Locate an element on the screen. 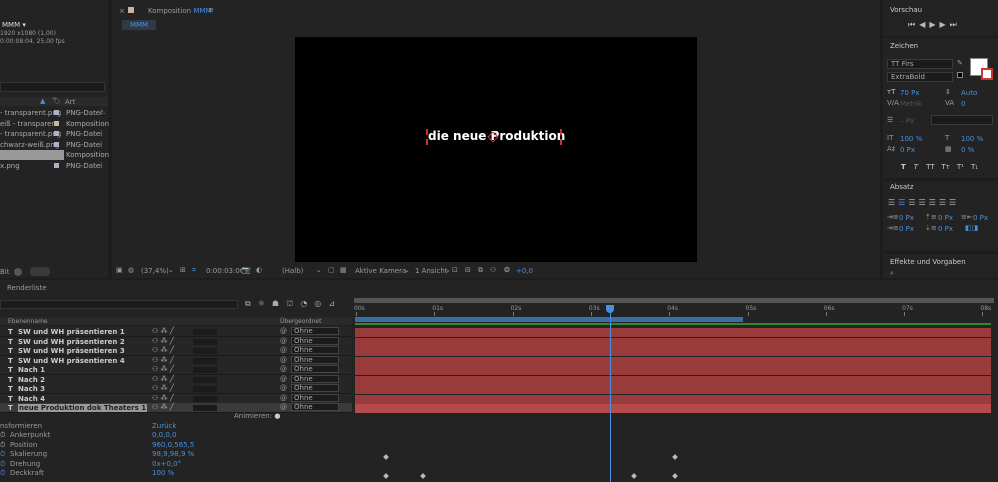 This screenshot has width=998, height=482. project-item: chwarz-weiß.png PNG-Datei is located at coordinates (54, 145).